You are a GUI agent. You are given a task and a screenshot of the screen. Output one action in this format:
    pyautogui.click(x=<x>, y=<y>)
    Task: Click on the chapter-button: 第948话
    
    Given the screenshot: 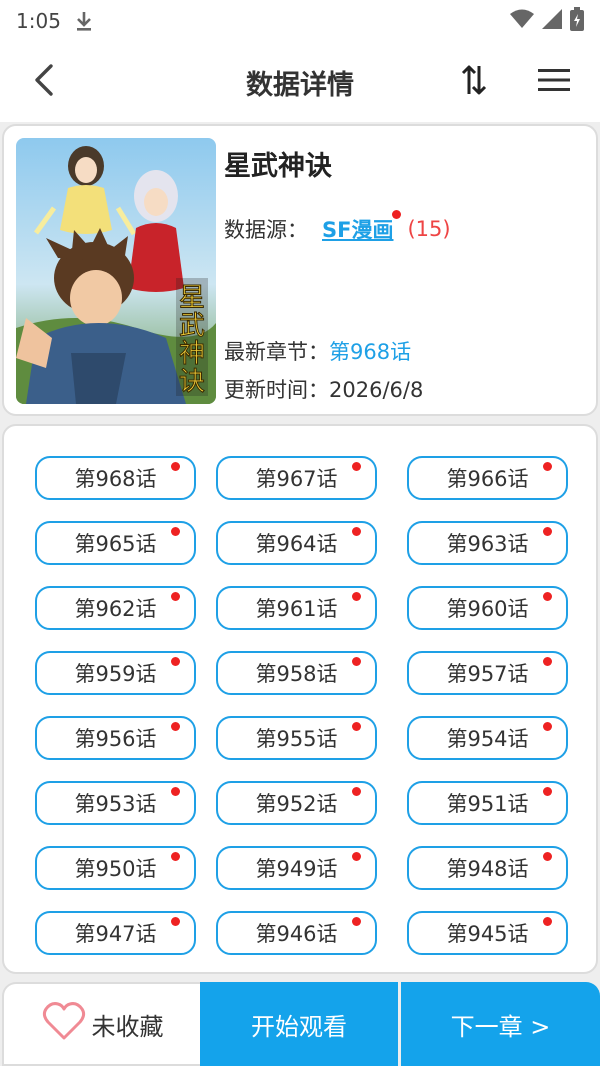 What is the action you would take?
    pyautogui.click(x=487, y=868)
    